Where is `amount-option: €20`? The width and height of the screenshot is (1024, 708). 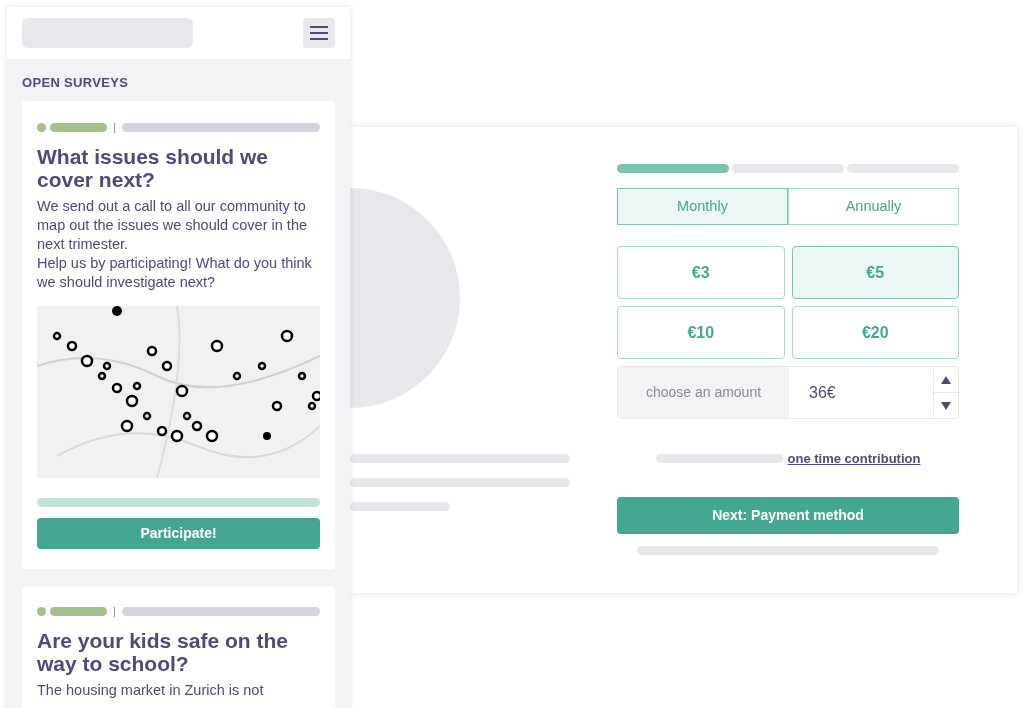 amount-option: €20 is located at coordinates (875, 332).